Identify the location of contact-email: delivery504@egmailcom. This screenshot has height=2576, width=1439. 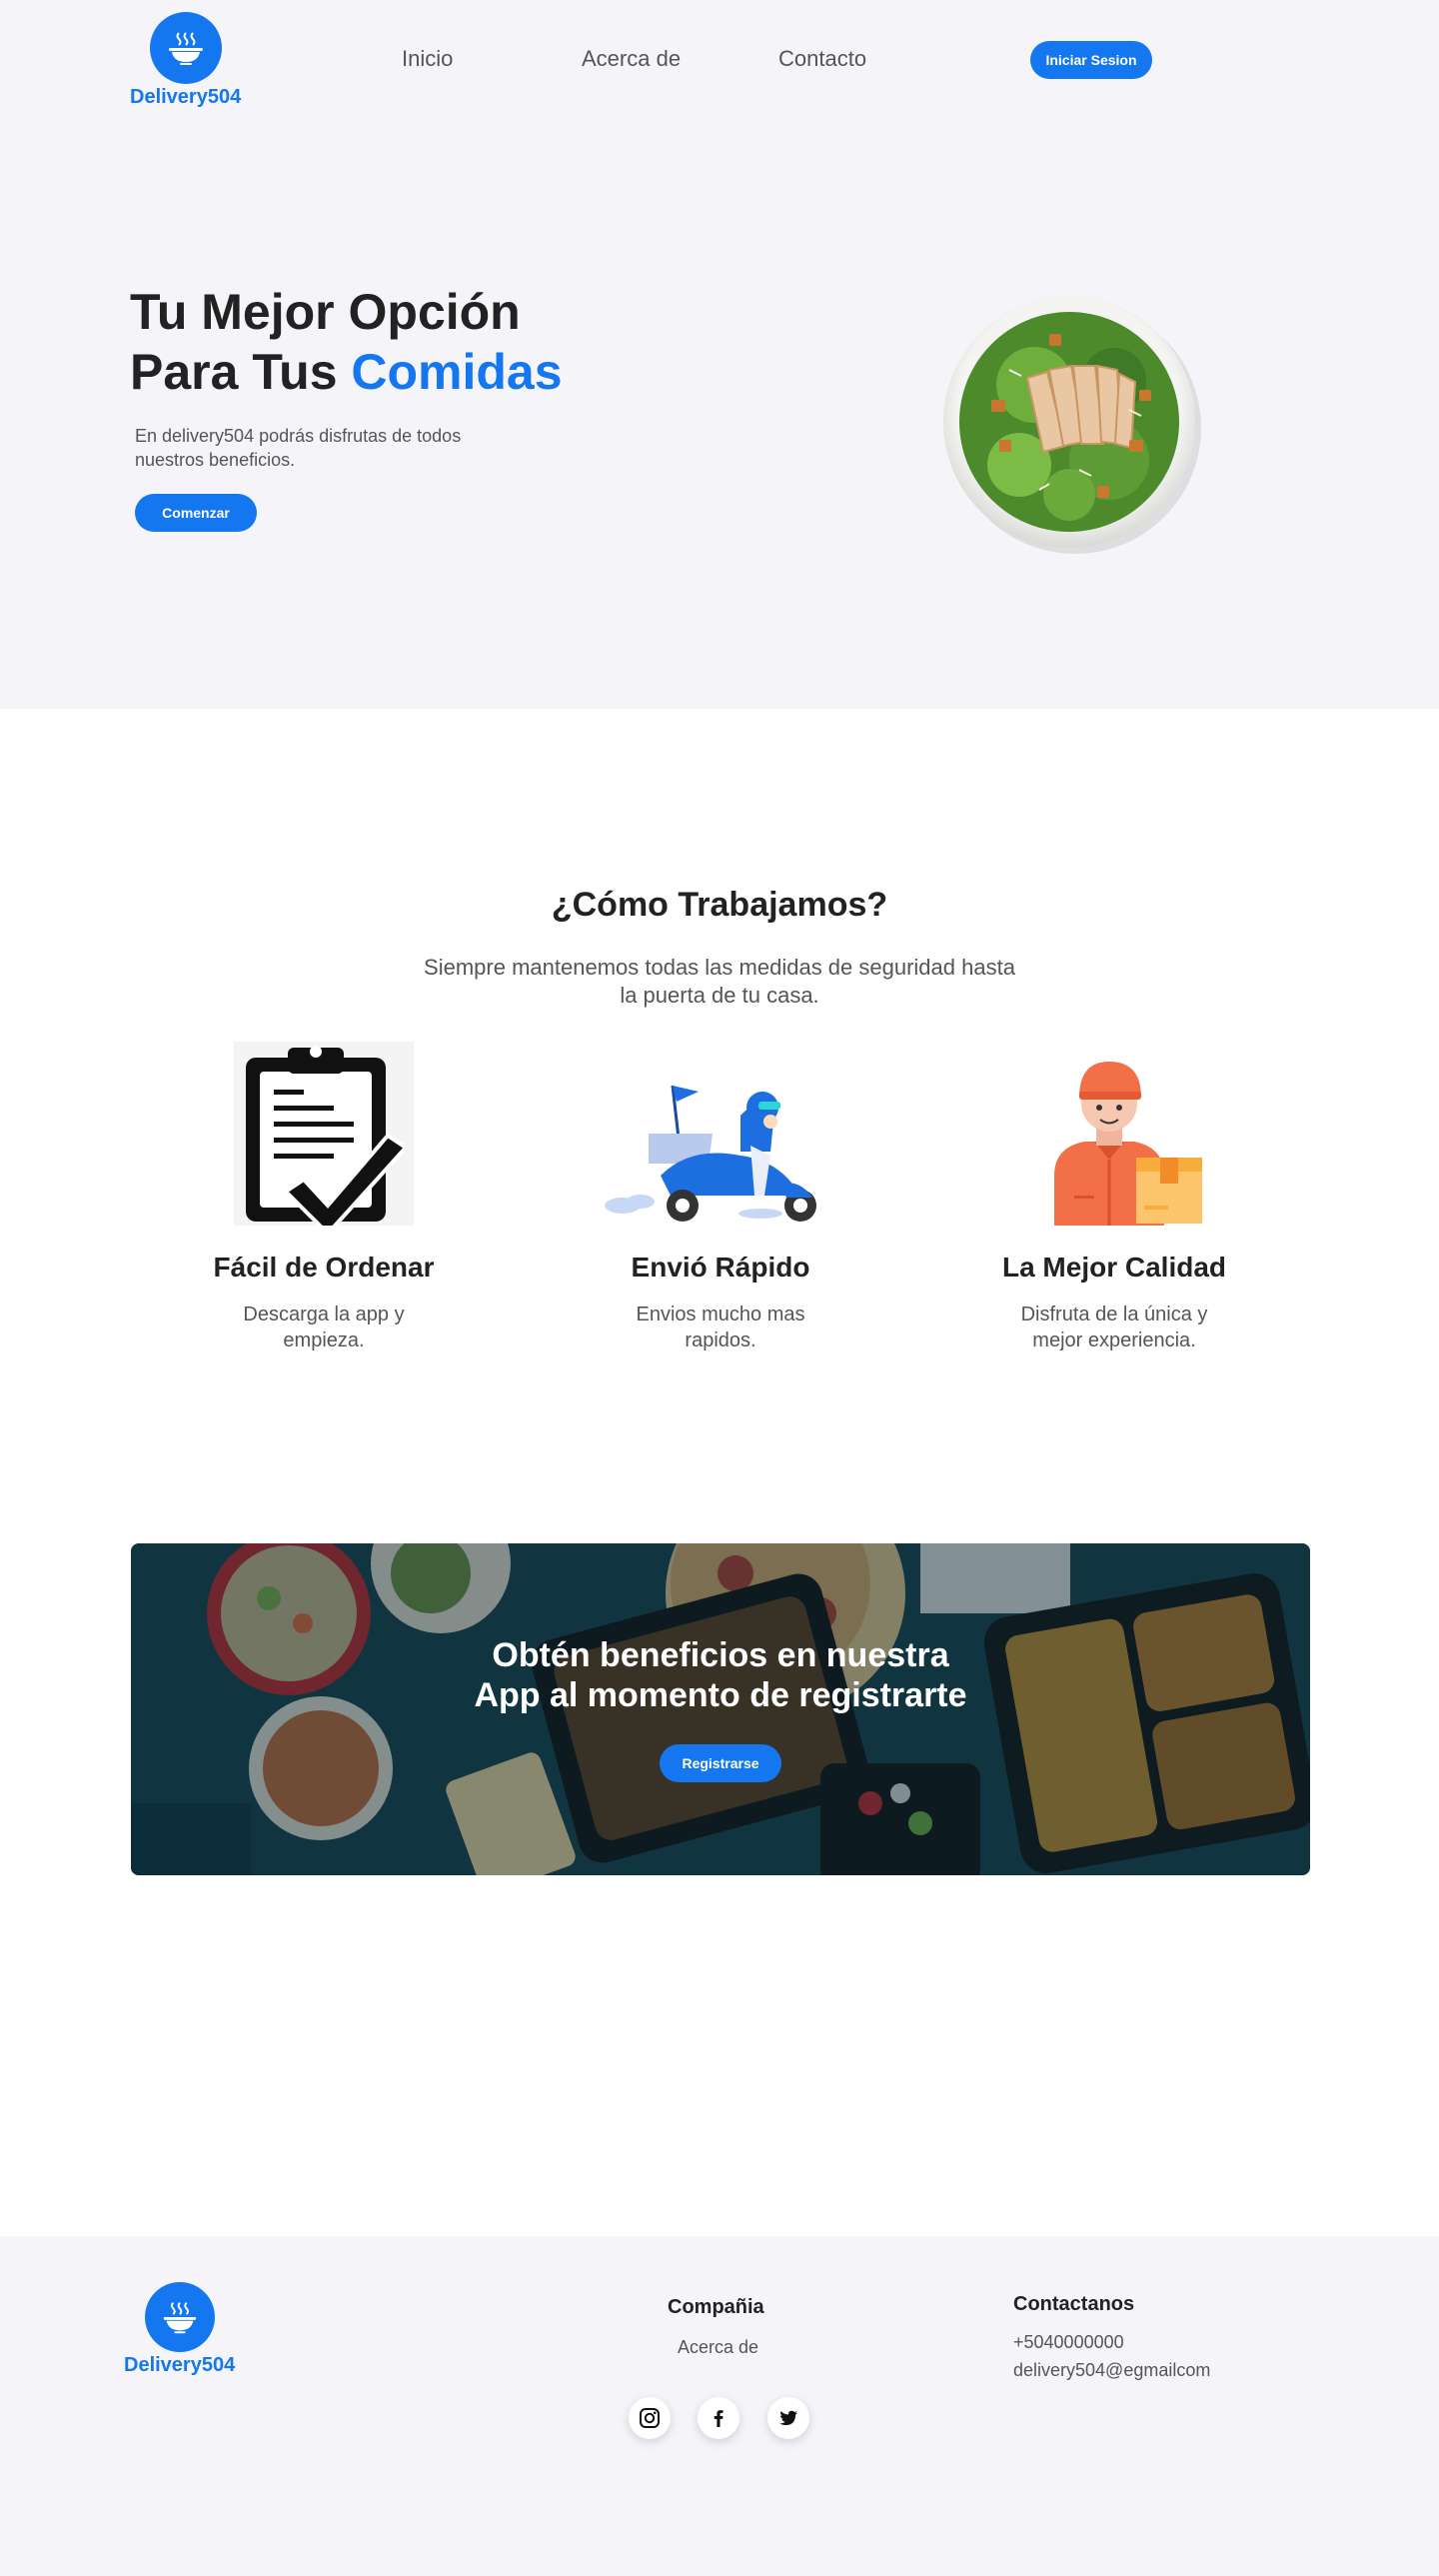
(1112, 2370).